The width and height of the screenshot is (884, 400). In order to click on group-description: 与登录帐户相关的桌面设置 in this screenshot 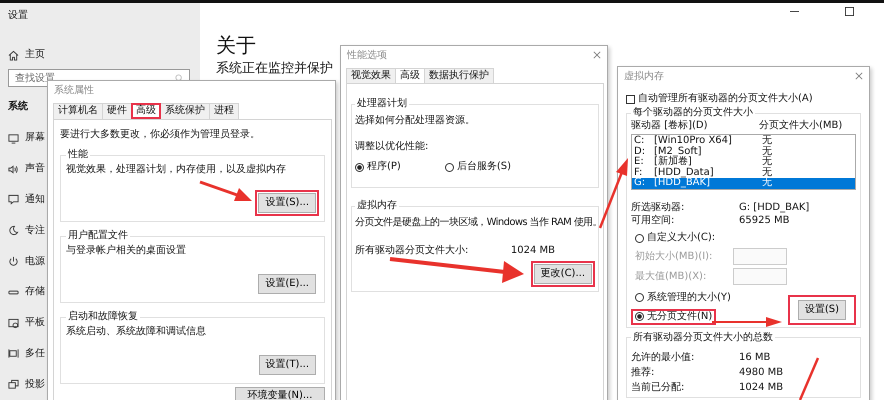, I will do `click(126, 251)`.